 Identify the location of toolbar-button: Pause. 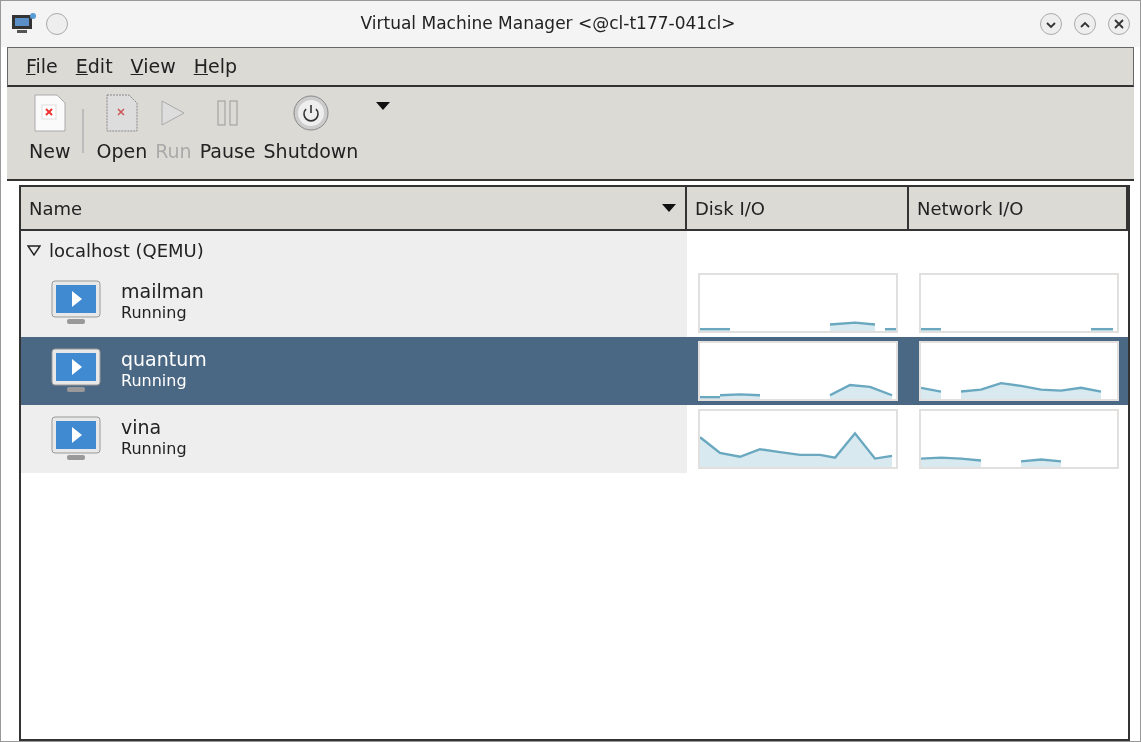
(227, 128).